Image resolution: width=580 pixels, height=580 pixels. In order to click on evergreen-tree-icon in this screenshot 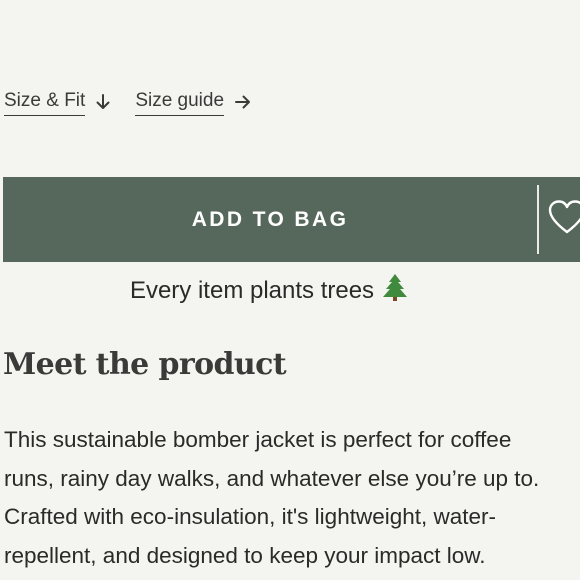, I will do `click(395, 291)`.